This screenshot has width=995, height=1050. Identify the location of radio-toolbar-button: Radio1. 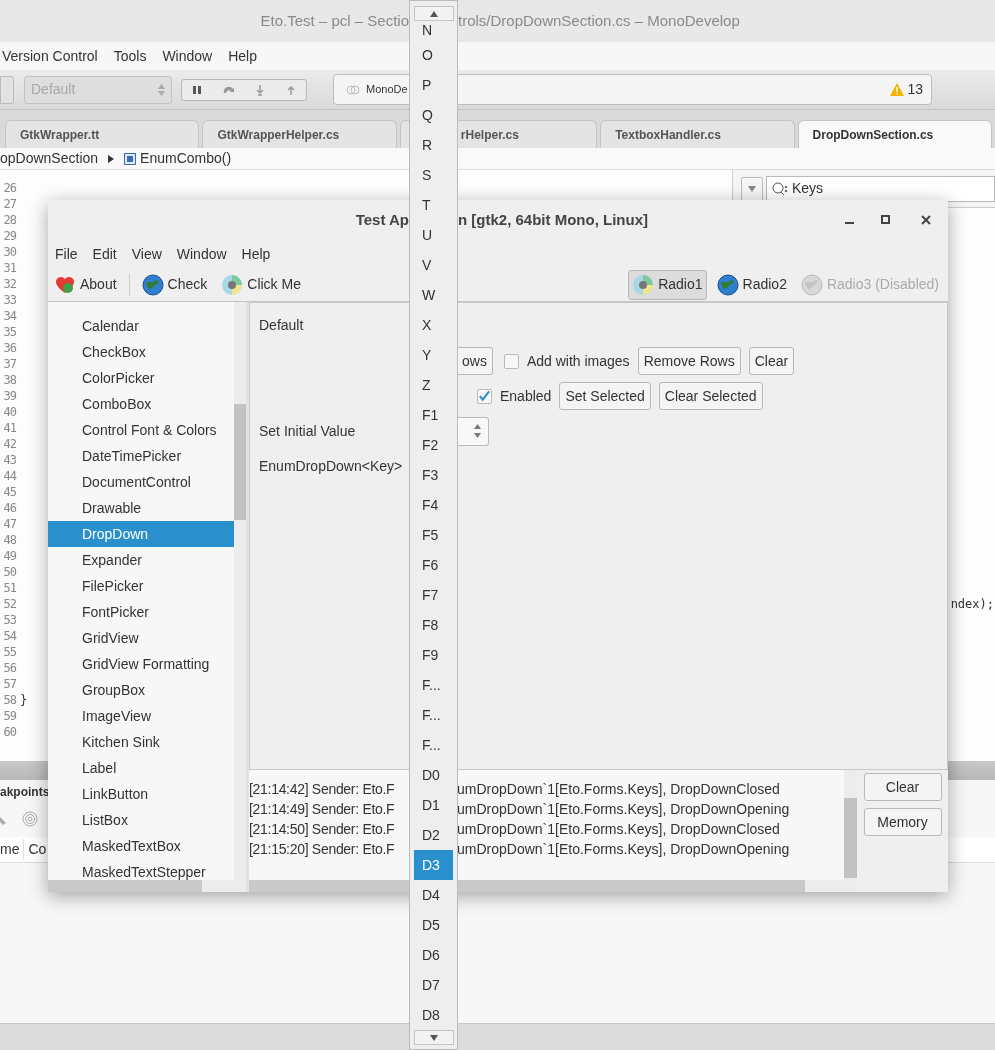
(667, 284).